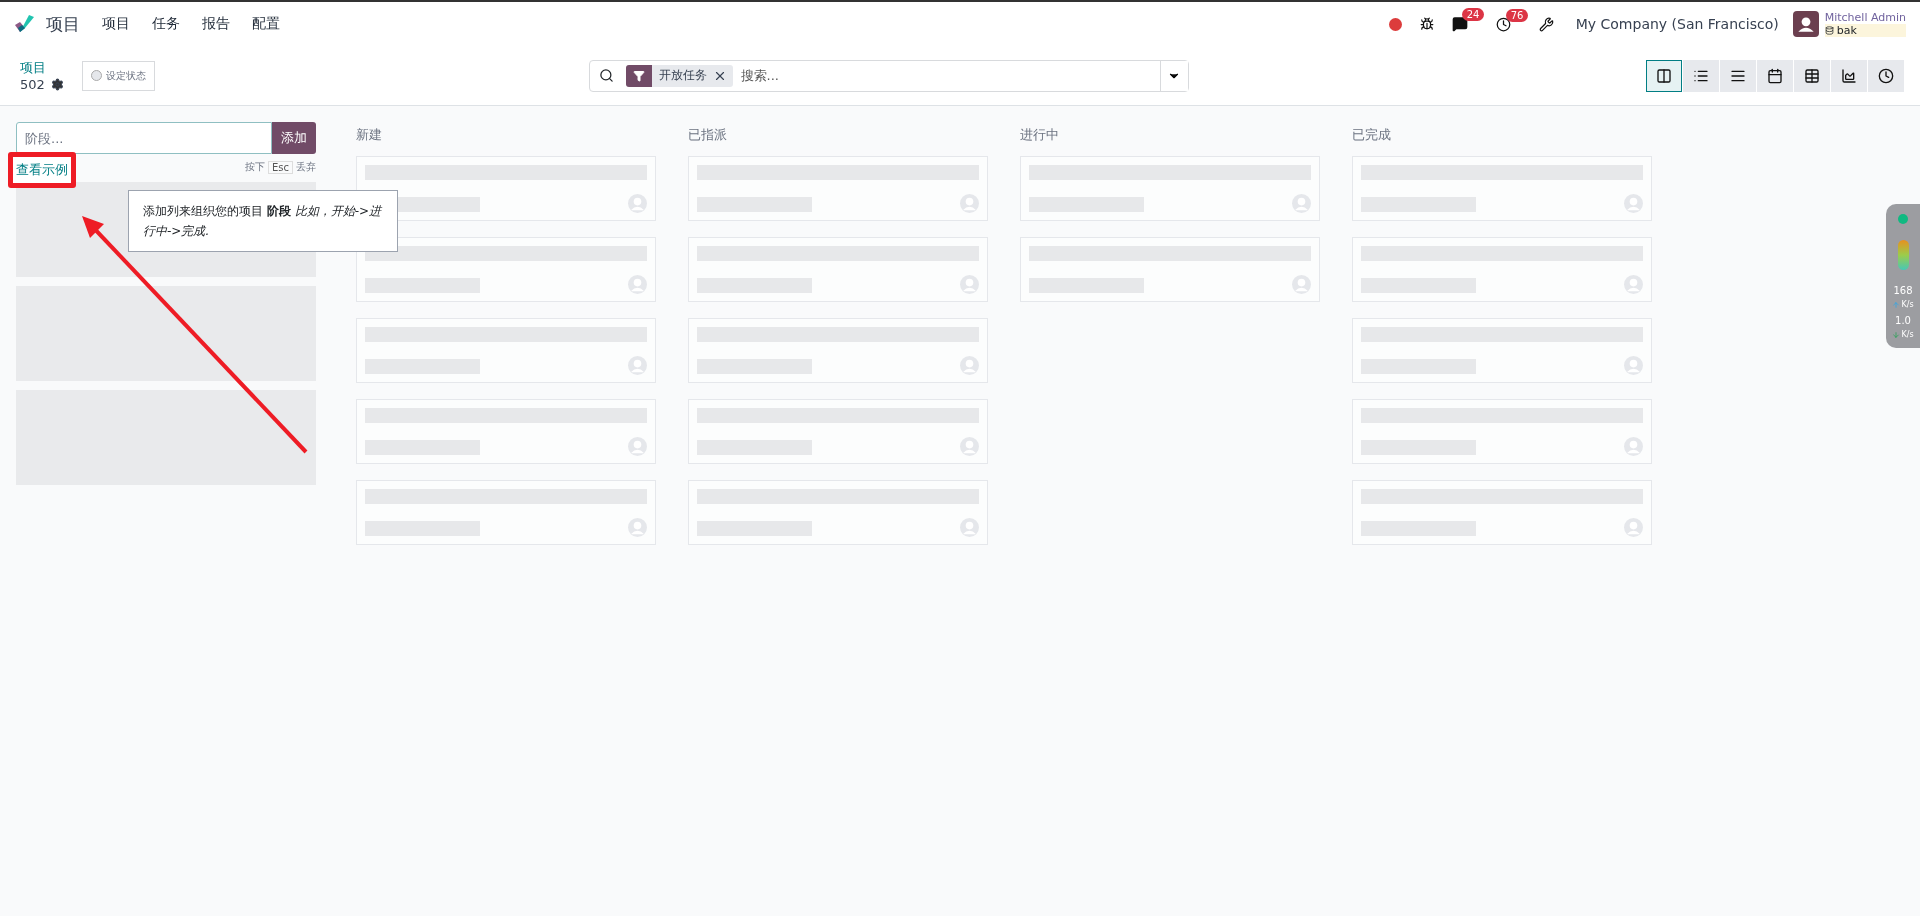  Describe the element at coordinates (1903, 291) in the screenshot. I see `upload-speed: 168` at that location.